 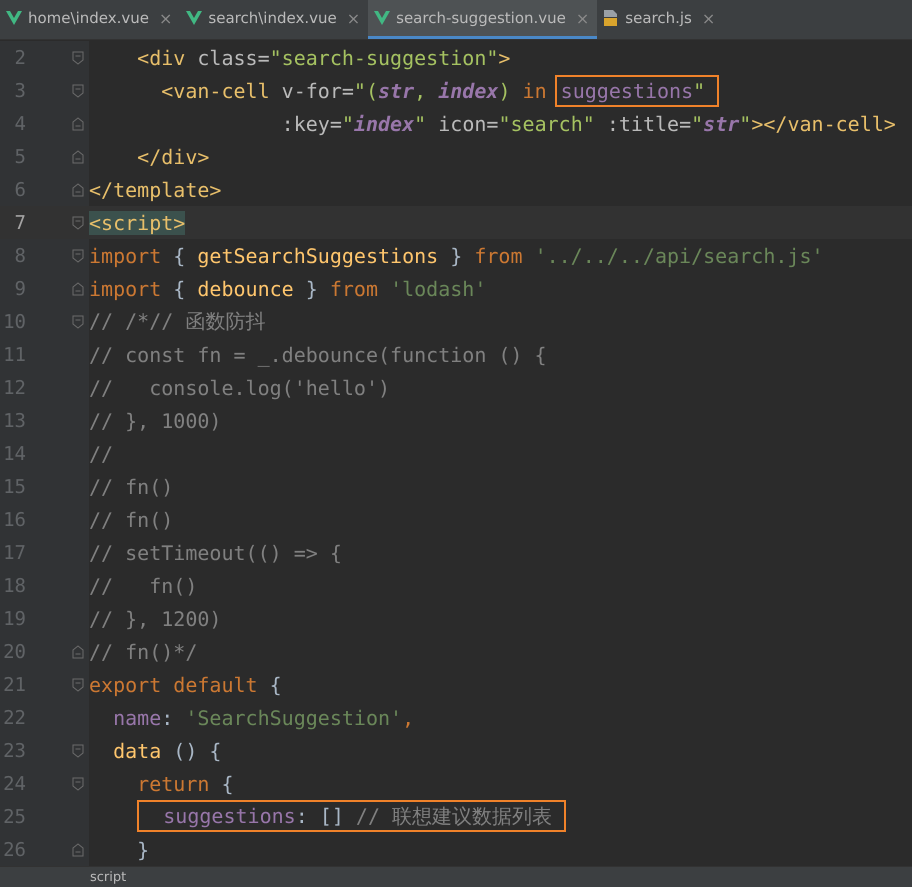 What do you see at coordinates (108, 877) in the screenshot?
I see `breadcrumb: script` at bounding box center [108, 877].